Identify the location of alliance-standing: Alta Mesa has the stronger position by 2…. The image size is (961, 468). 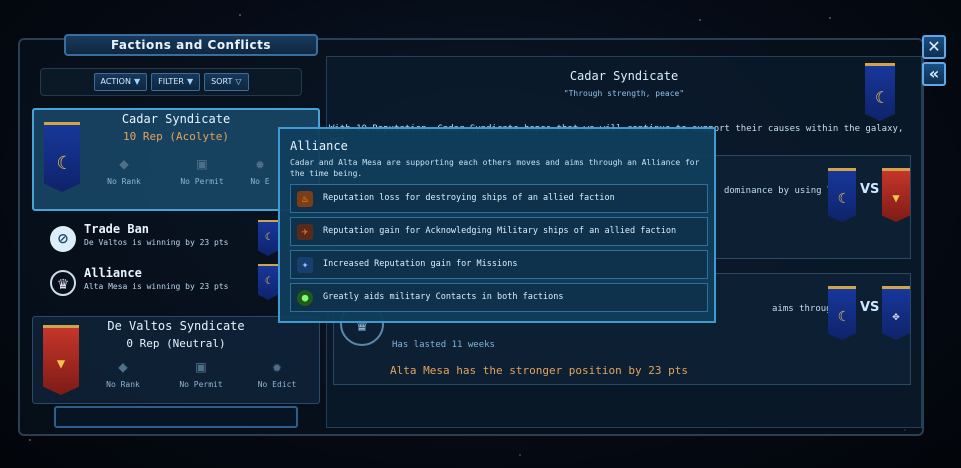
(539, 370).